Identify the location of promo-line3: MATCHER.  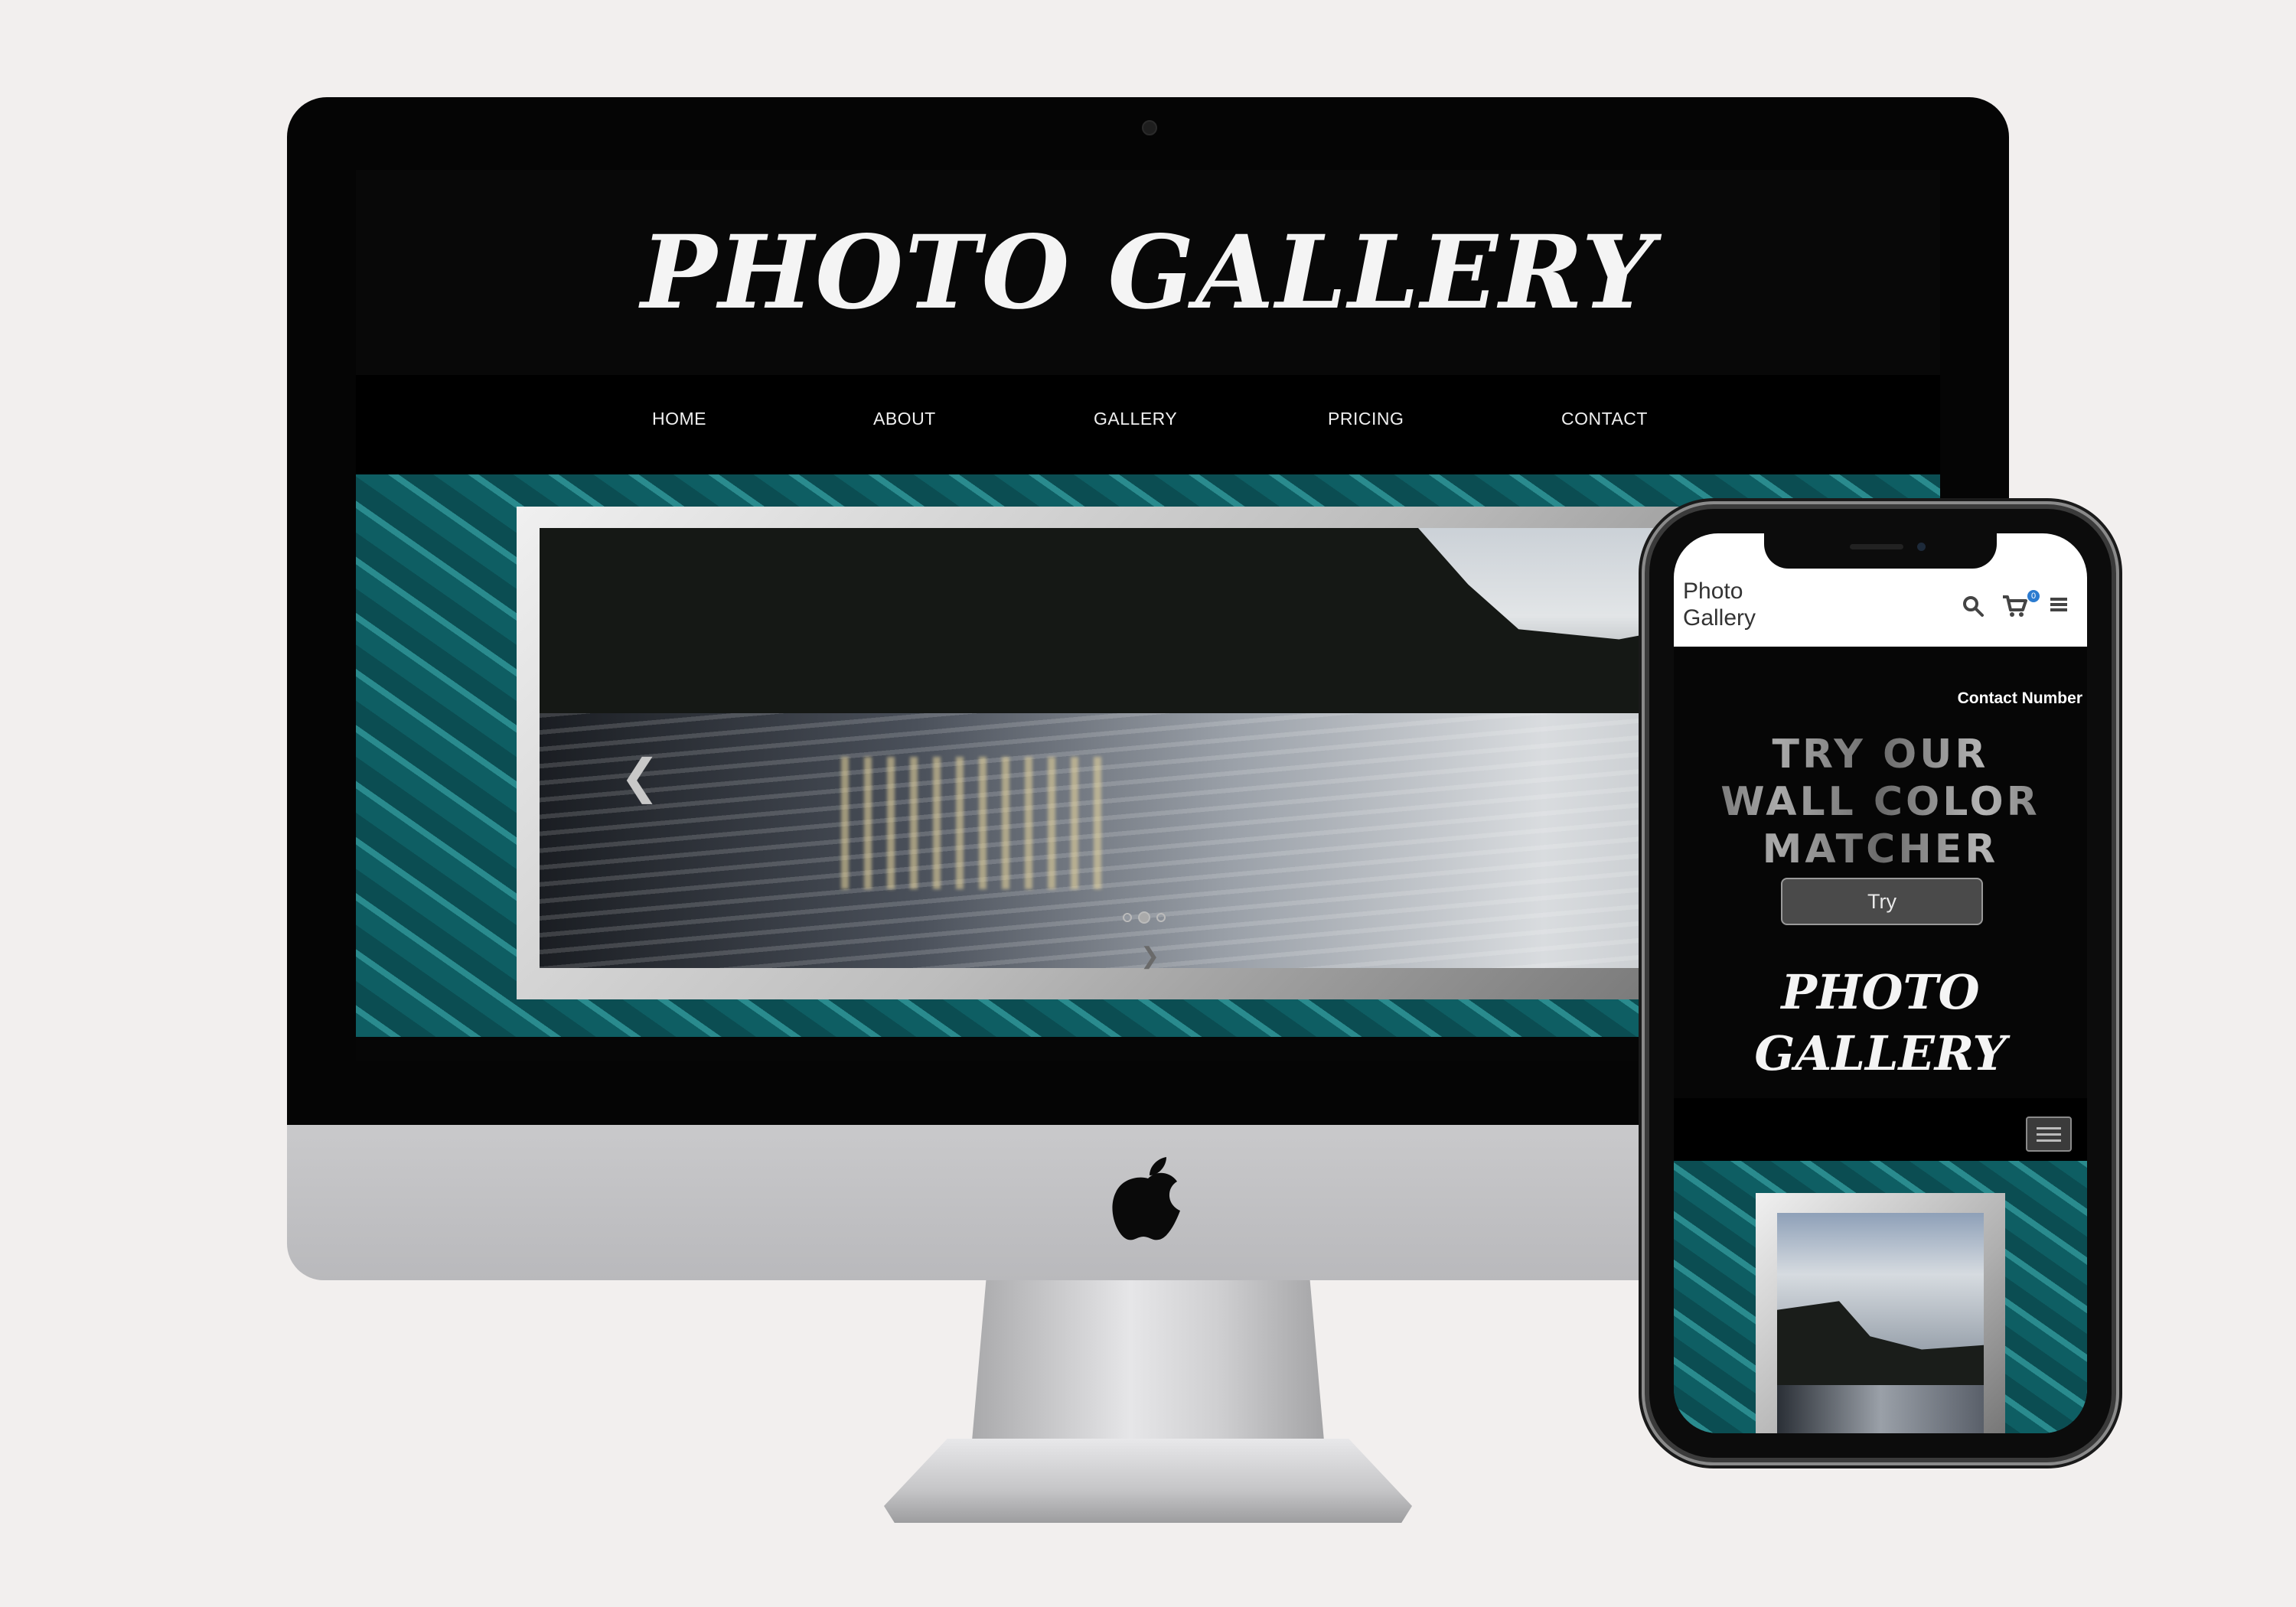
(1880, 849).